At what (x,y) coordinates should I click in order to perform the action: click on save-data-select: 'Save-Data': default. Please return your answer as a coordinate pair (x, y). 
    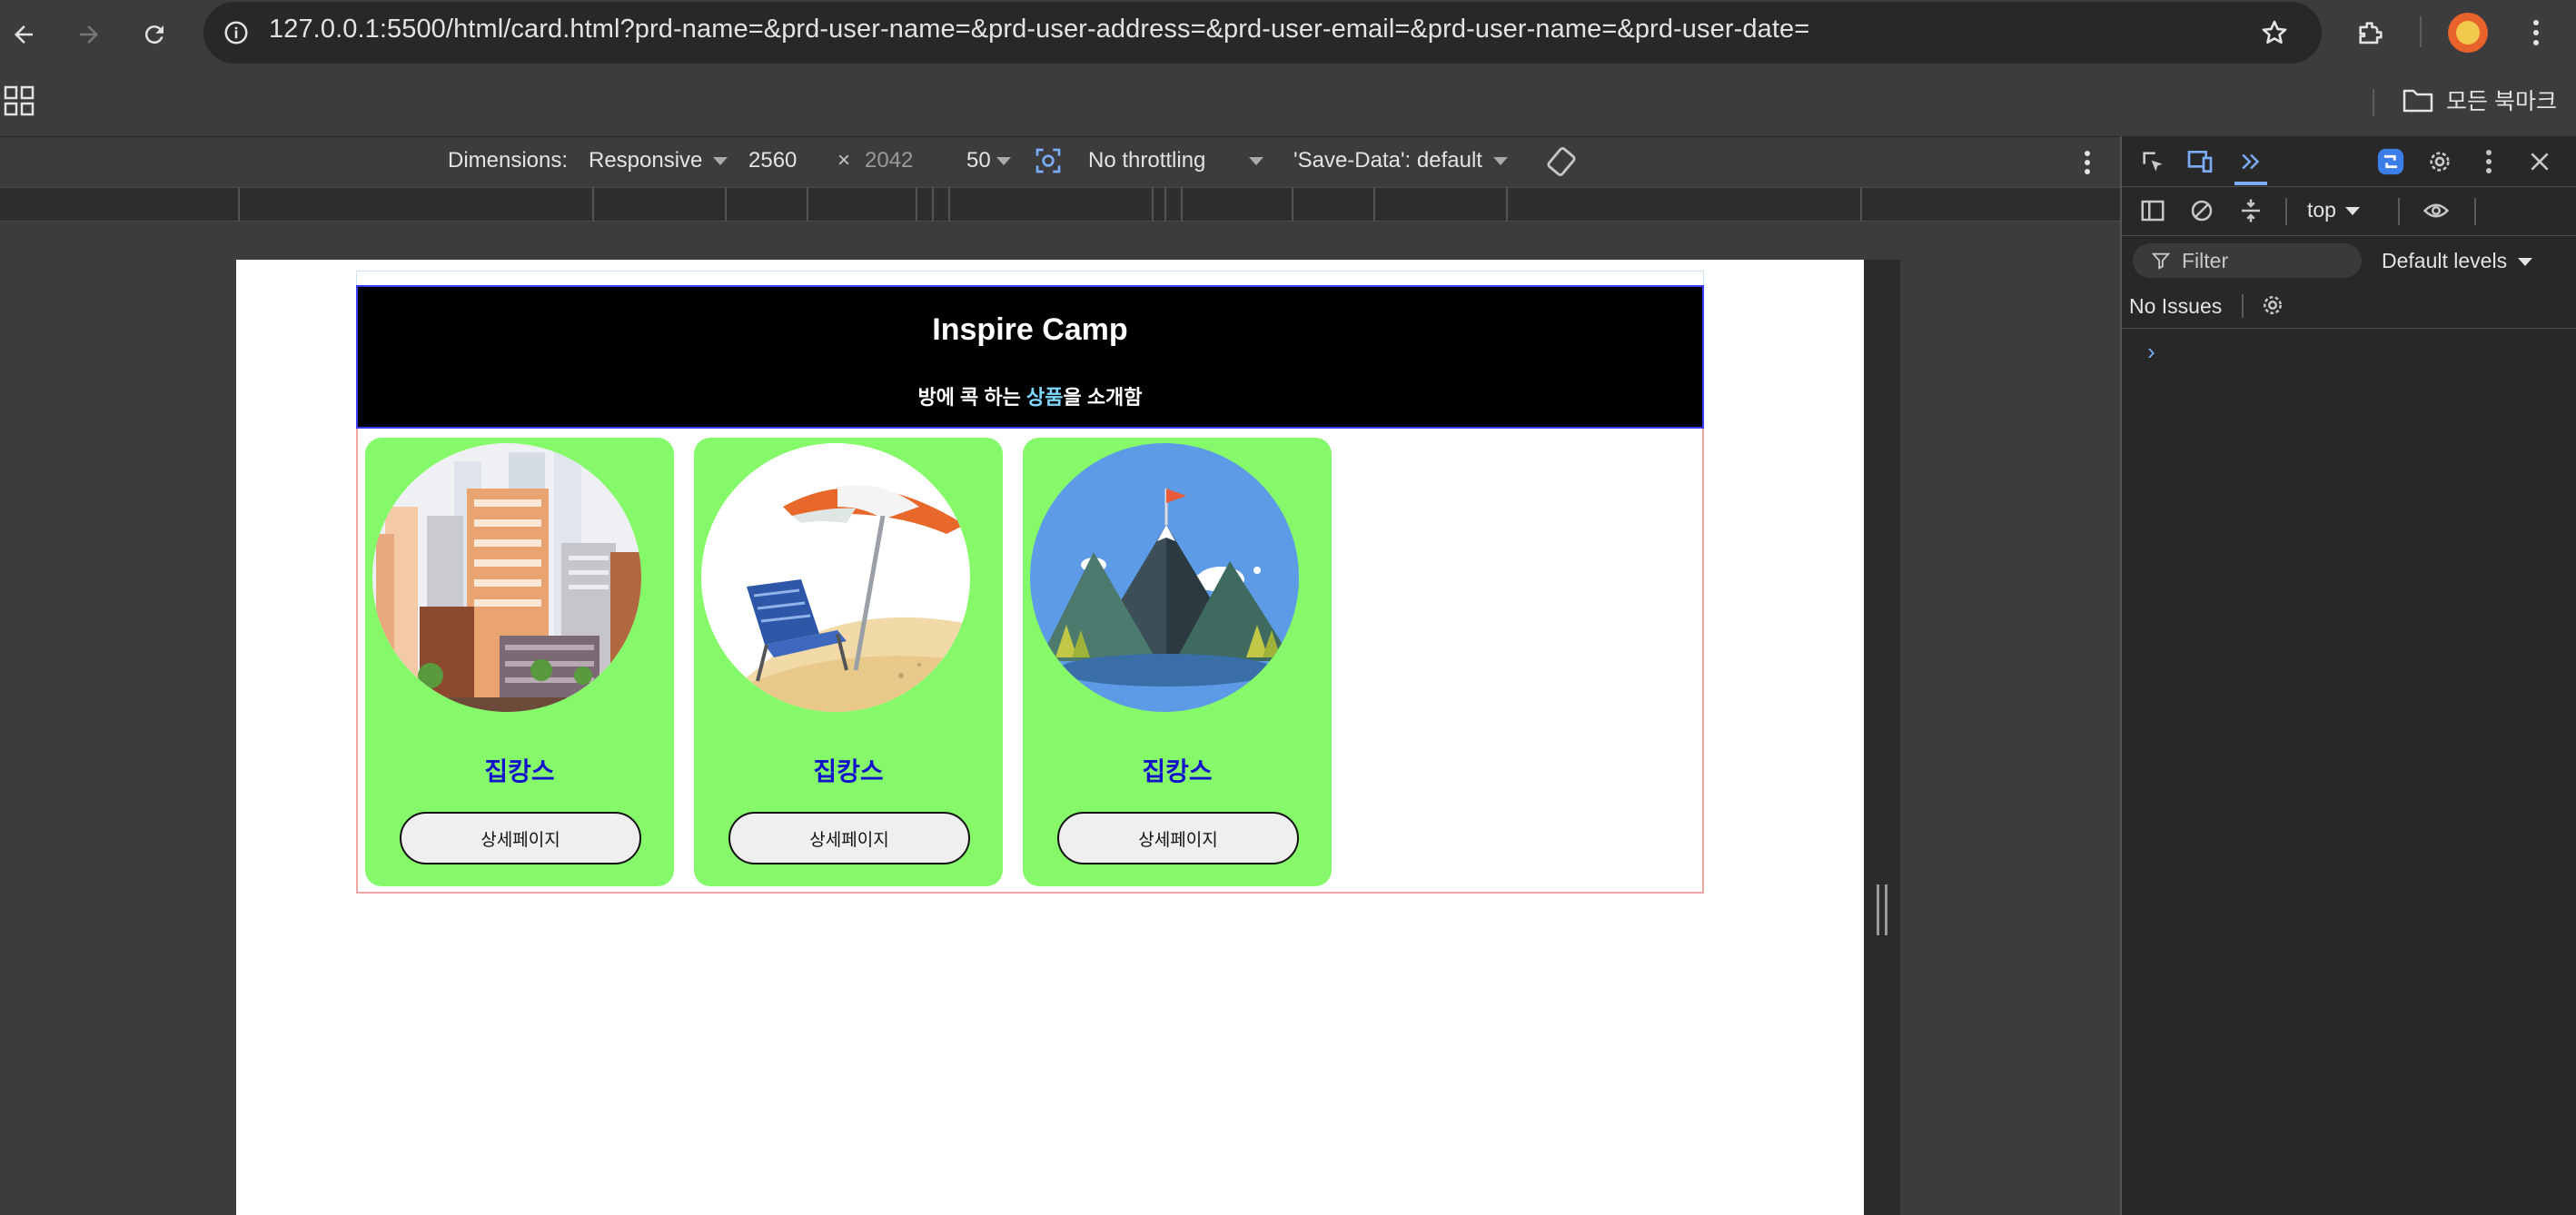
    Looking at the image, I should click on (1400, 160).